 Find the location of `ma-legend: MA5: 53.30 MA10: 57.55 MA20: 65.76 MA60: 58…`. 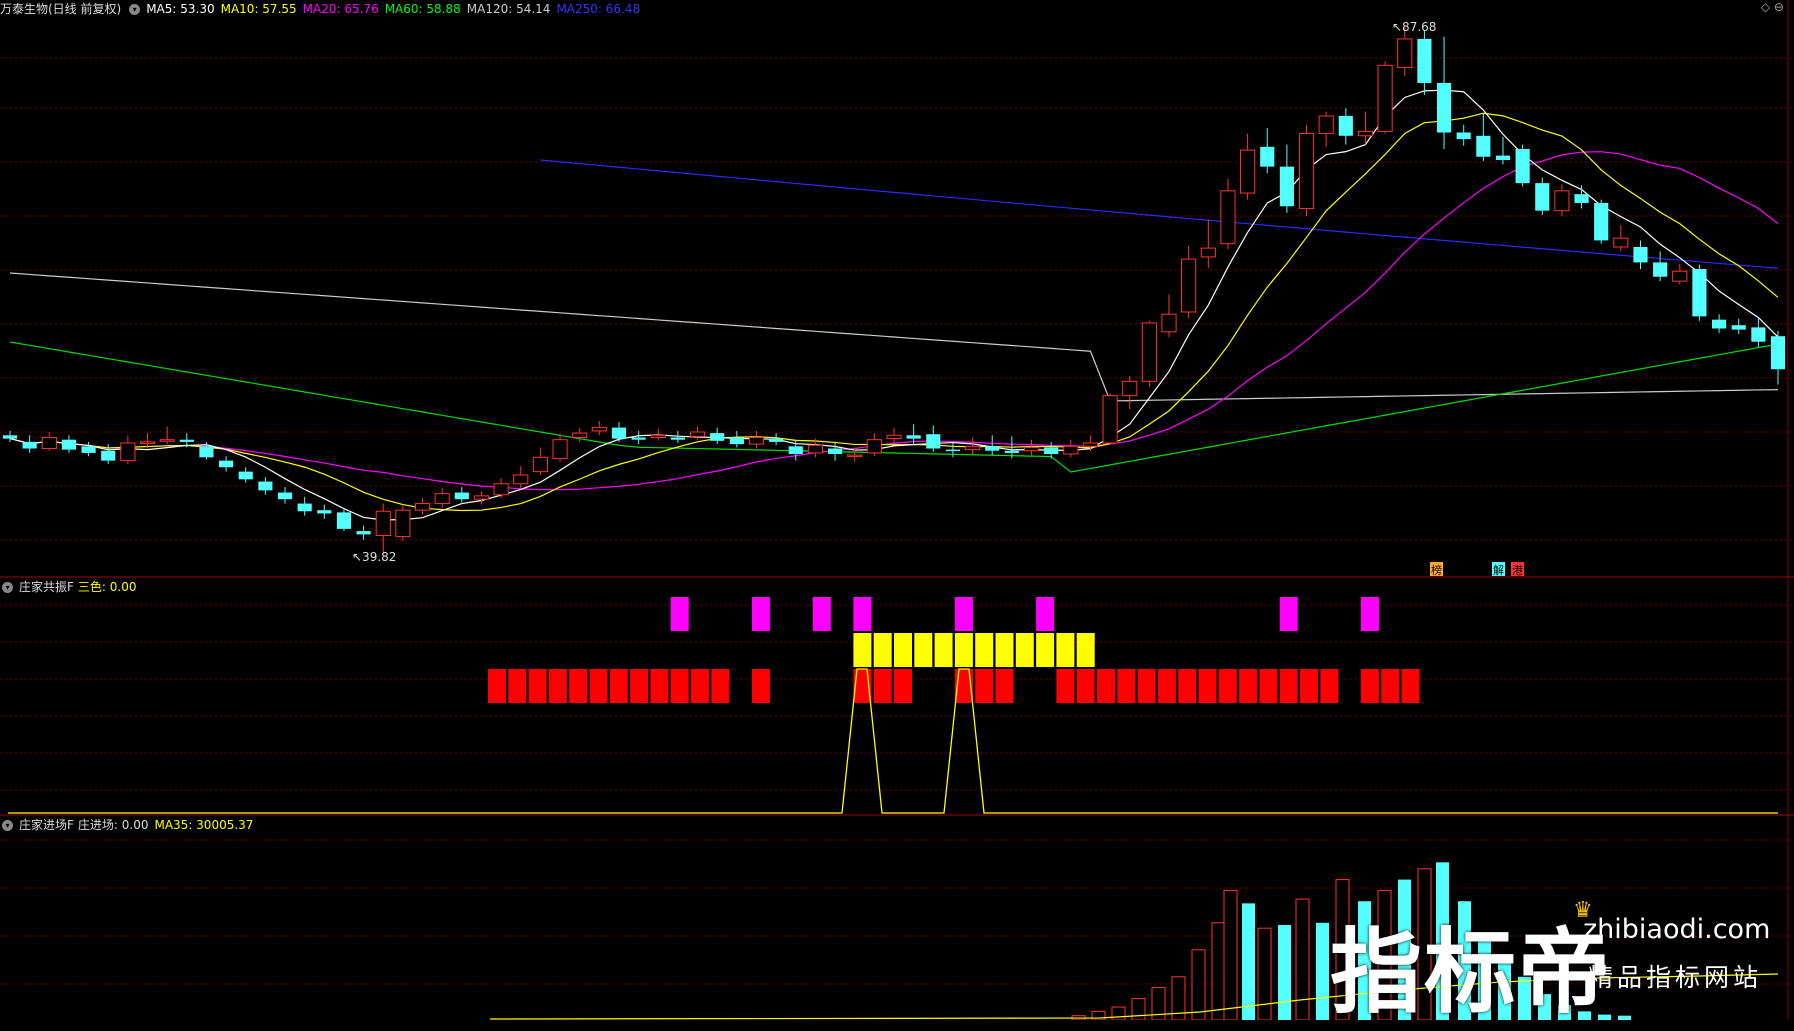

ma-legend: MA5: 53.30 MA10: 57.55 MA20: 65.76 MA60: 58… is located at coordinates (396, 9).